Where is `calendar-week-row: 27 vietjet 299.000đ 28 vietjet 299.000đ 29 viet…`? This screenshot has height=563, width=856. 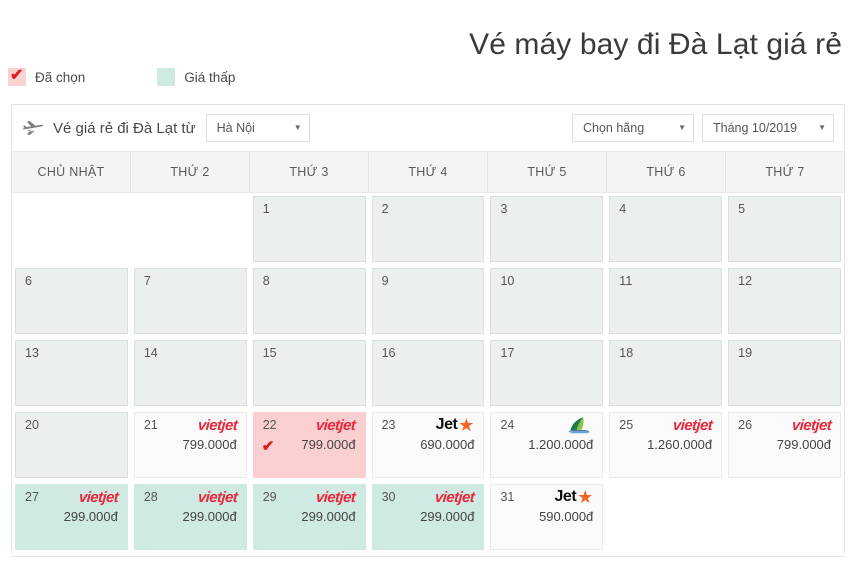 calendar-week-row: 27 vietjet 299.000đ 28 vietjet 299.000đ 29 viet… is located at coordinates (428, 517).